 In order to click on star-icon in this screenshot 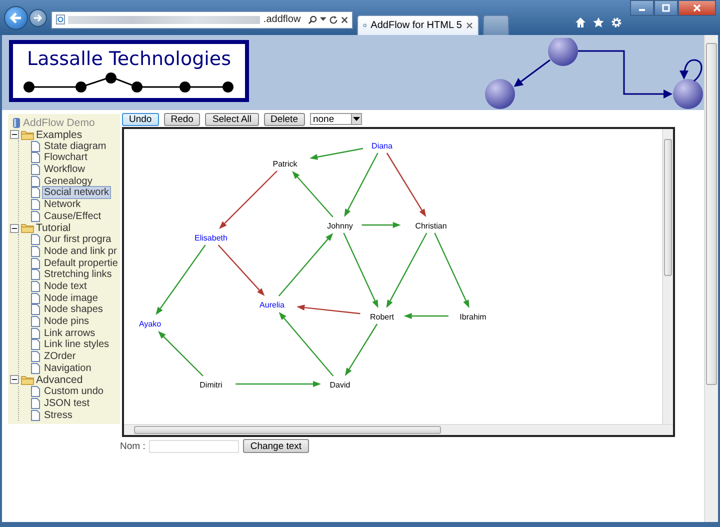, I will do `click(598, 22)`.